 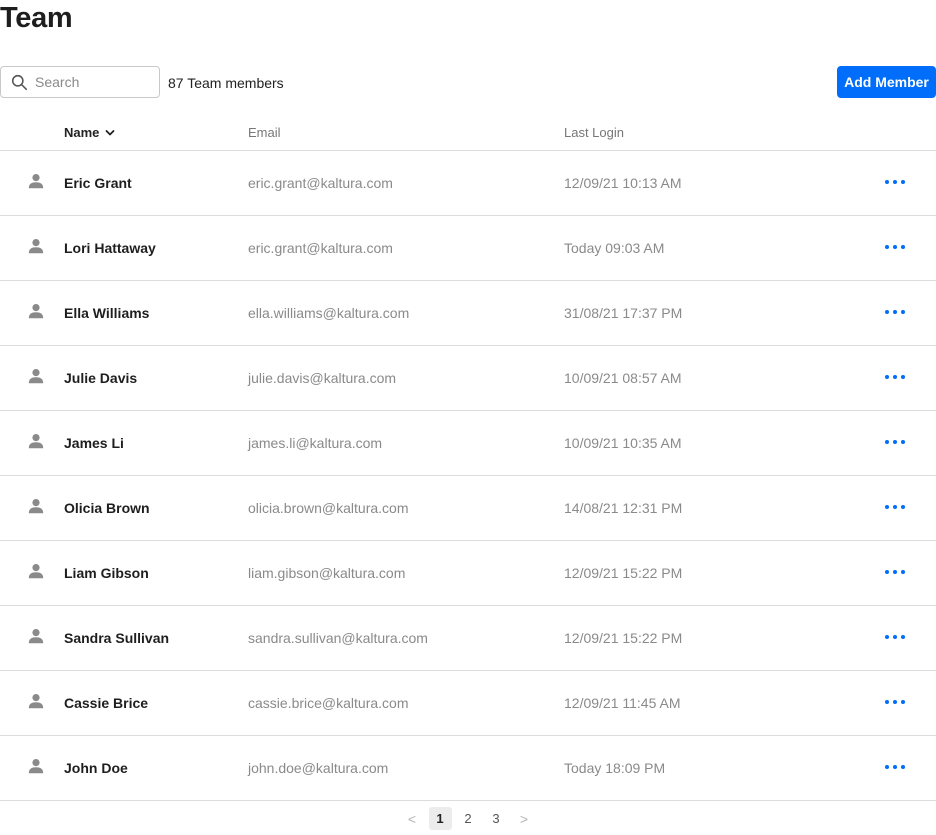 What do you see at coordinates (328, 508) in the screenshot?
I see `member-email: olicia.brown@kaltura.com` at bounding box center [328, 508].